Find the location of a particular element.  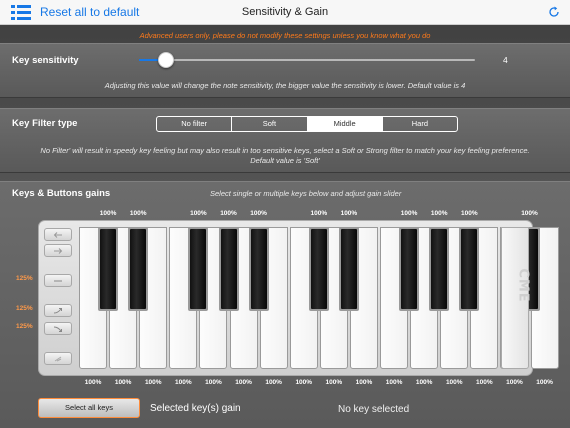

selected-gain-label: Selected key(s) gain is located at coordinates (195, 408).